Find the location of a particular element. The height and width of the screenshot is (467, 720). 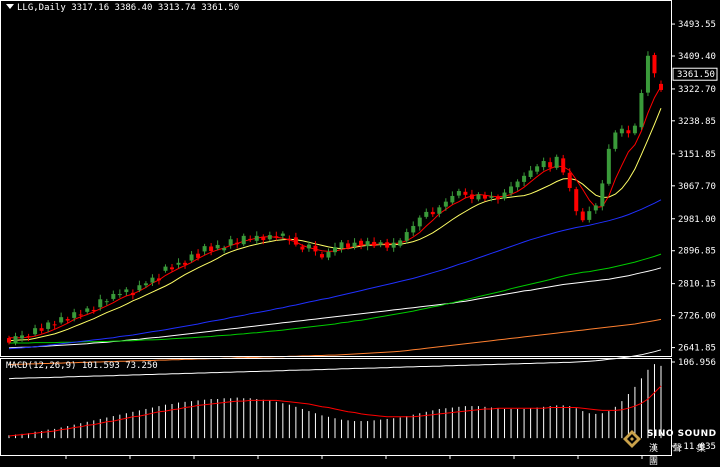

macd-label: MACD(12,26,9) 101.593 73.250 is located at coordinates (82, 366).